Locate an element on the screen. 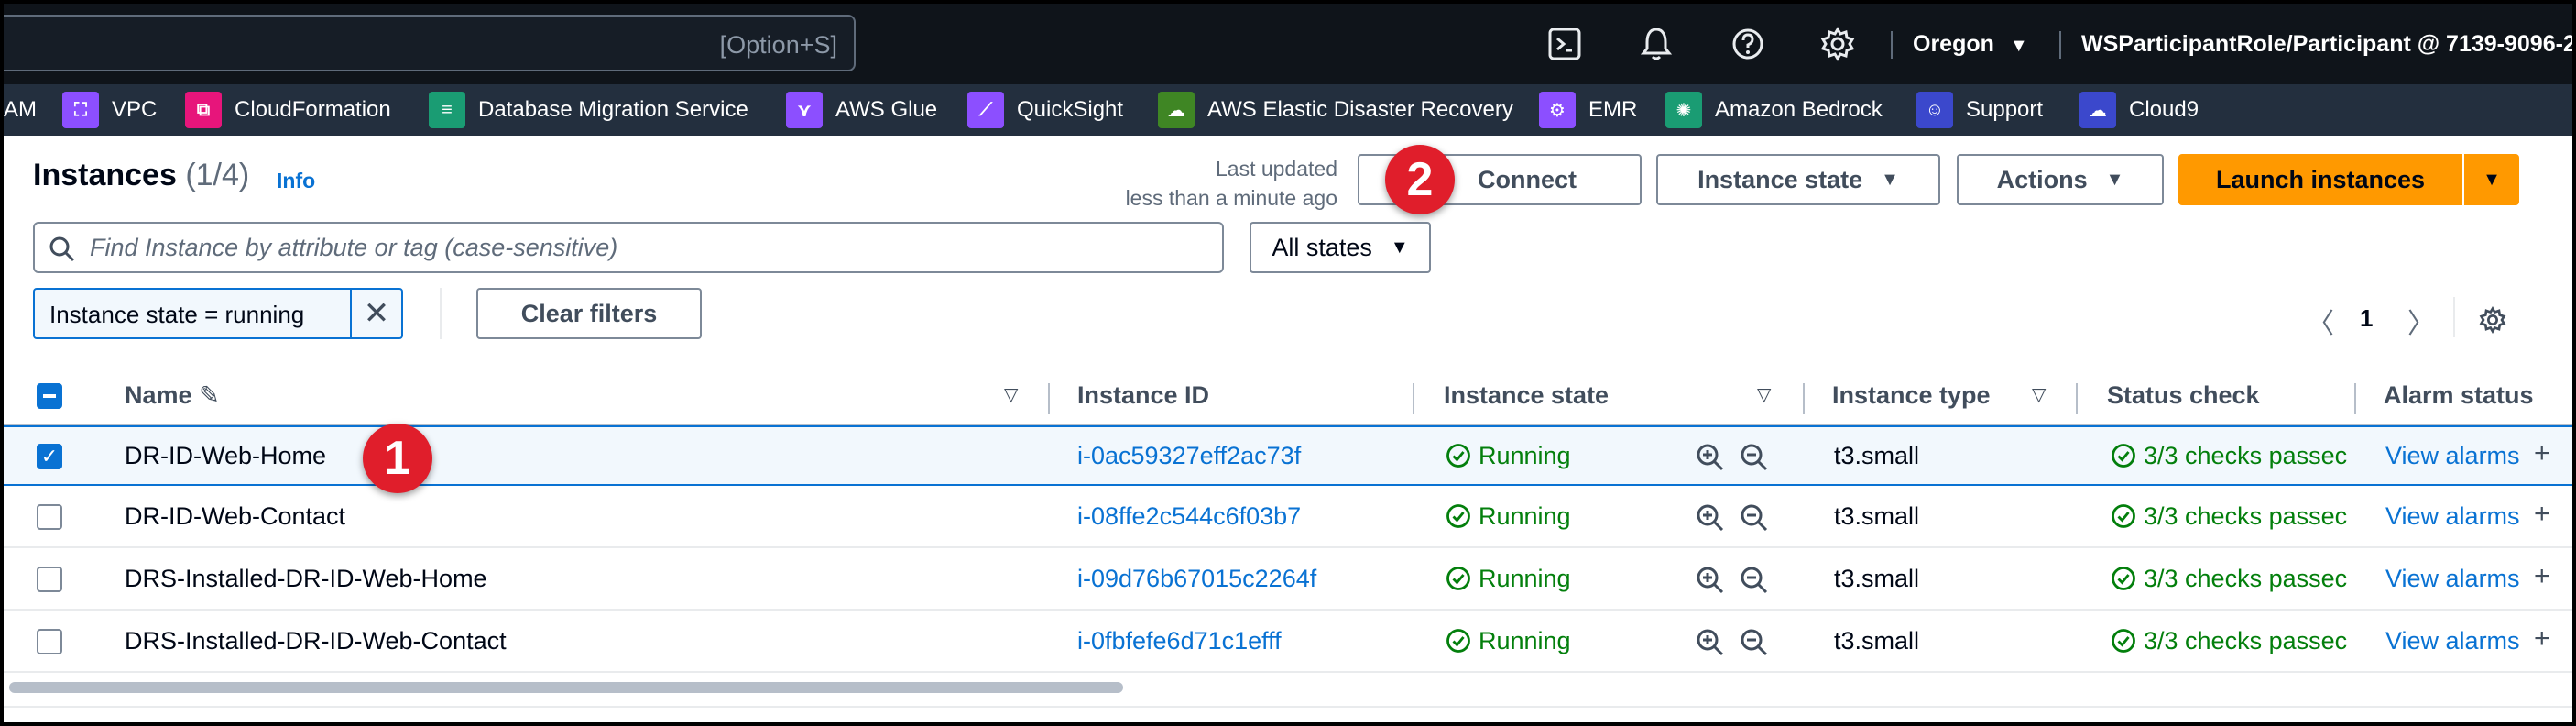 The height and width of the screenshot is (726, 2576). state-label: Running is located at coordinates (1525, 578).